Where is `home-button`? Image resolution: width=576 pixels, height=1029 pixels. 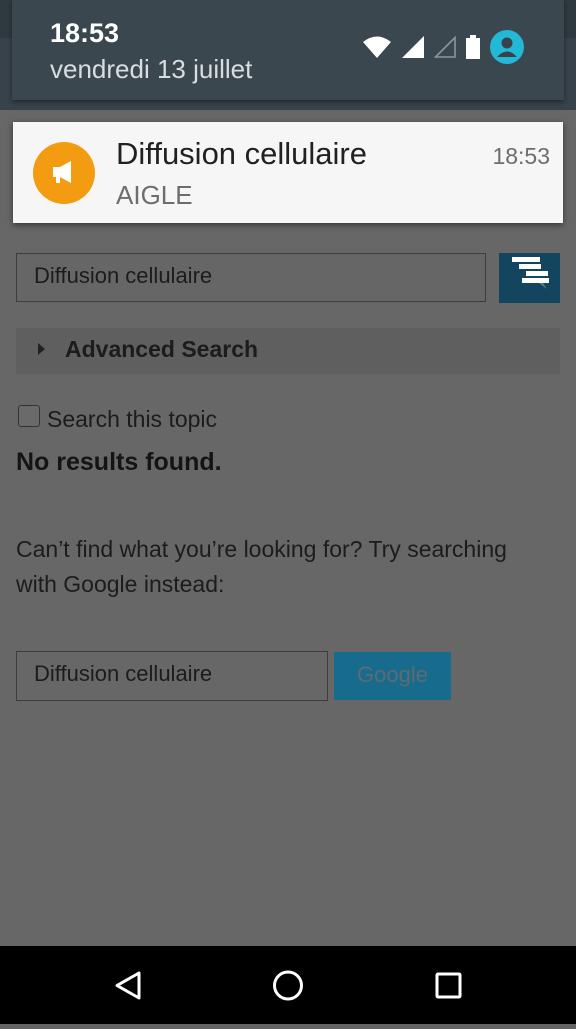
home-button is located at coordinates (288, 985).